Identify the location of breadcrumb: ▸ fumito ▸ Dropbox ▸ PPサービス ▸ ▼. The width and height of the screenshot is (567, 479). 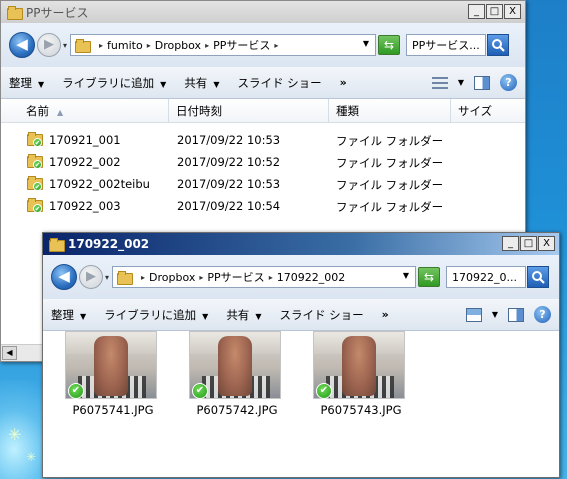
(223, 45).